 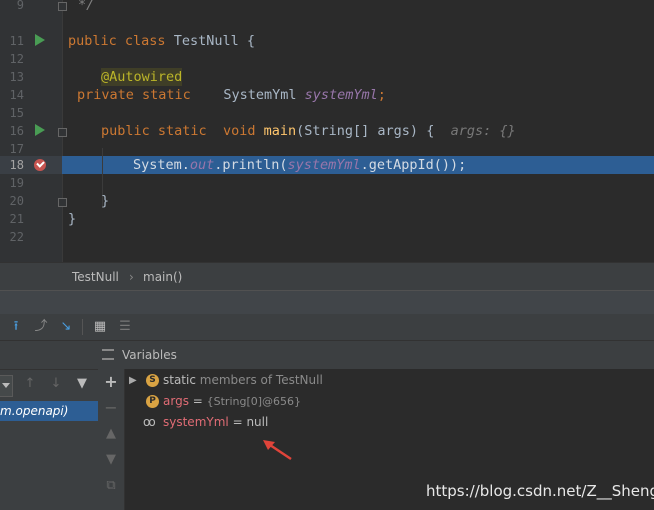 What do you see at coordinates (111, 434) in the screenshot?
I see `move-up-icon: ▲` at bounding box center [111, 434].